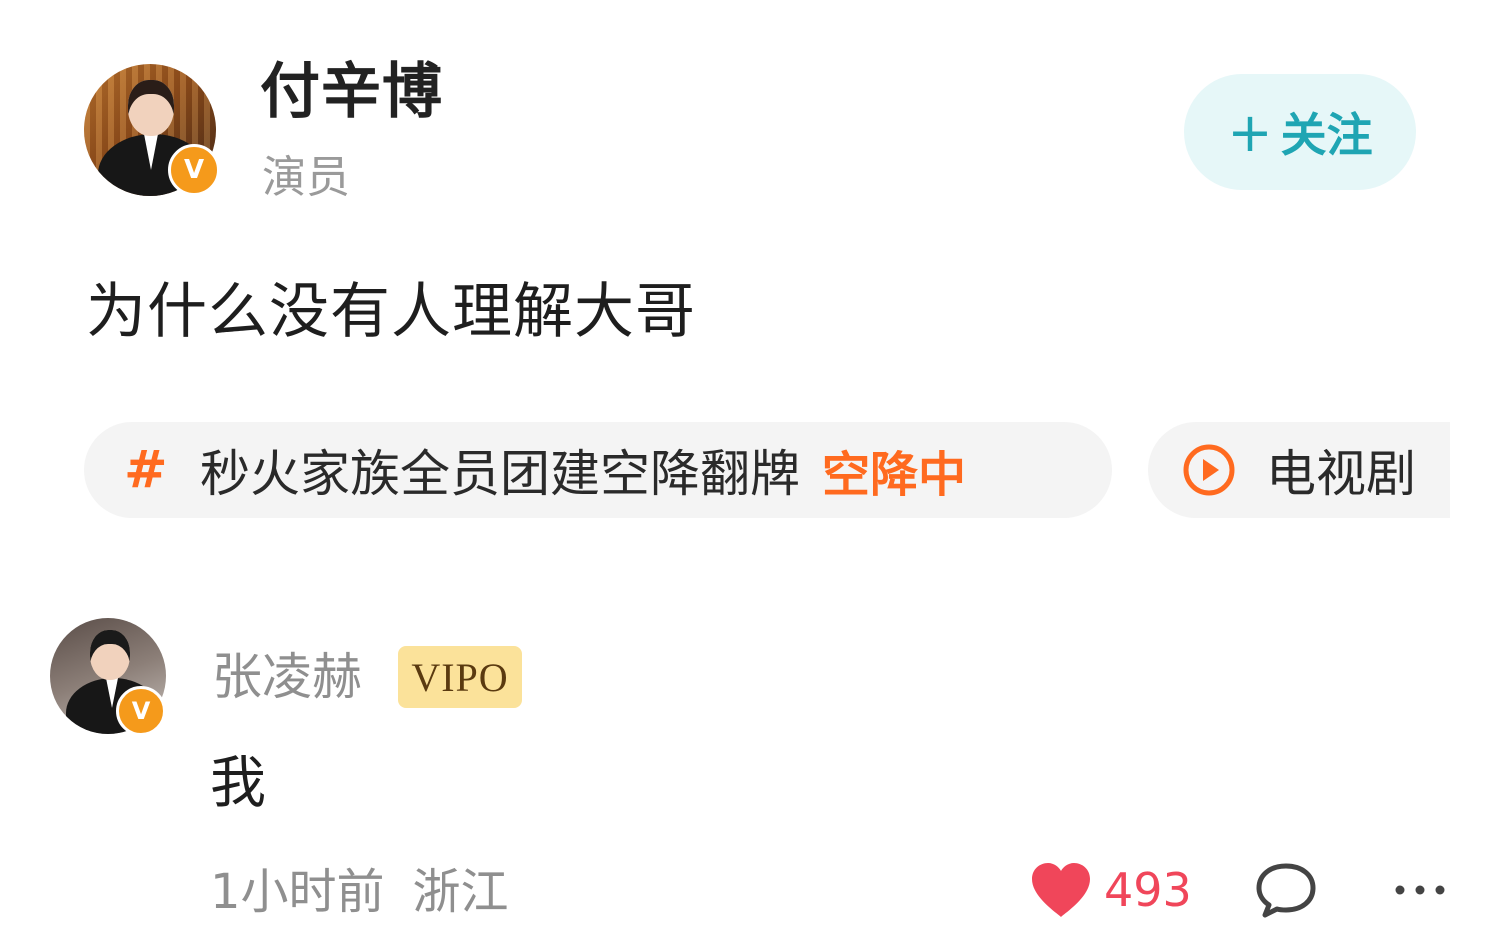  I want to click on play-circle-icon, so click(1209, 470).